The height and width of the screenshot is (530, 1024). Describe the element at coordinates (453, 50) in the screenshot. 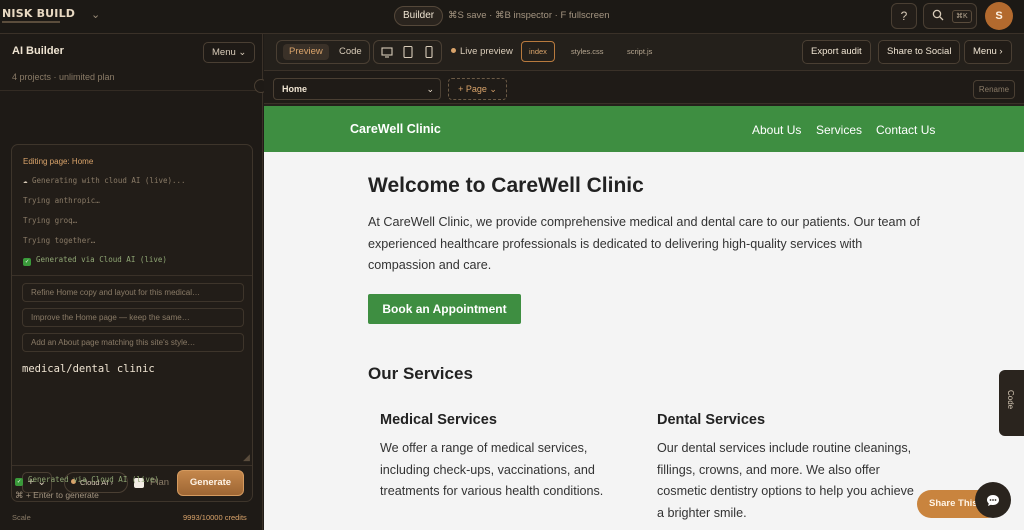

I see `live-dot` at that location.